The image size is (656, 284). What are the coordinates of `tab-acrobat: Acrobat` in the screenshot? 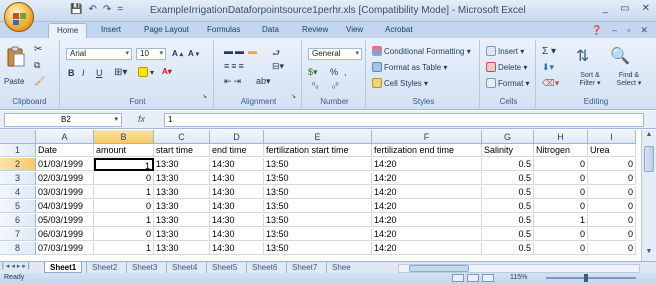 It's located at (399, 29).